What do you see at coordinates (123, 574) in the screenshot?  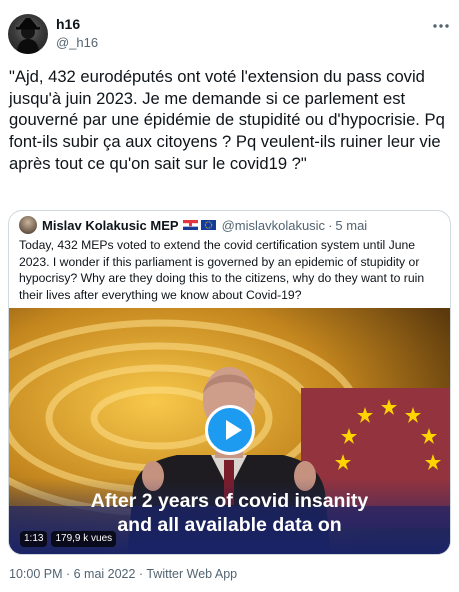 I see `tweet-timestamp: 10:00 PM · 6 mai 2022 · Twitter Web App` at bounding box center [123, 574].